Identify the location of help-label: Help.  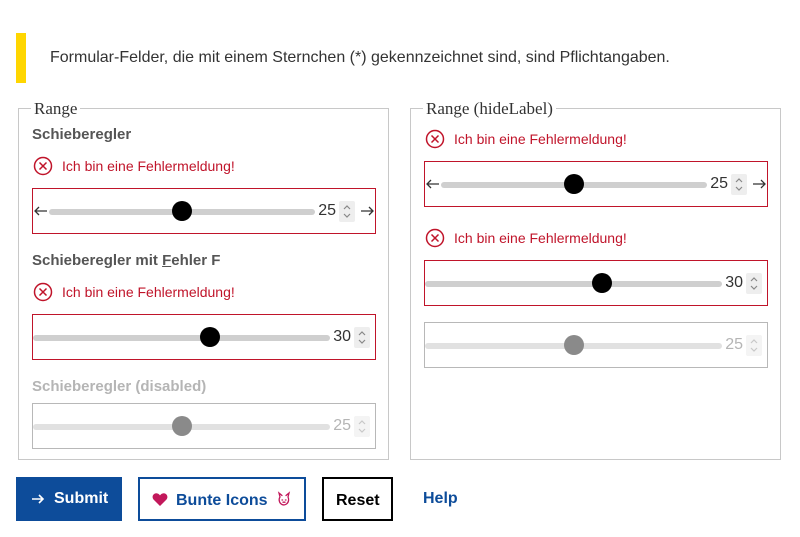
(440, 498).